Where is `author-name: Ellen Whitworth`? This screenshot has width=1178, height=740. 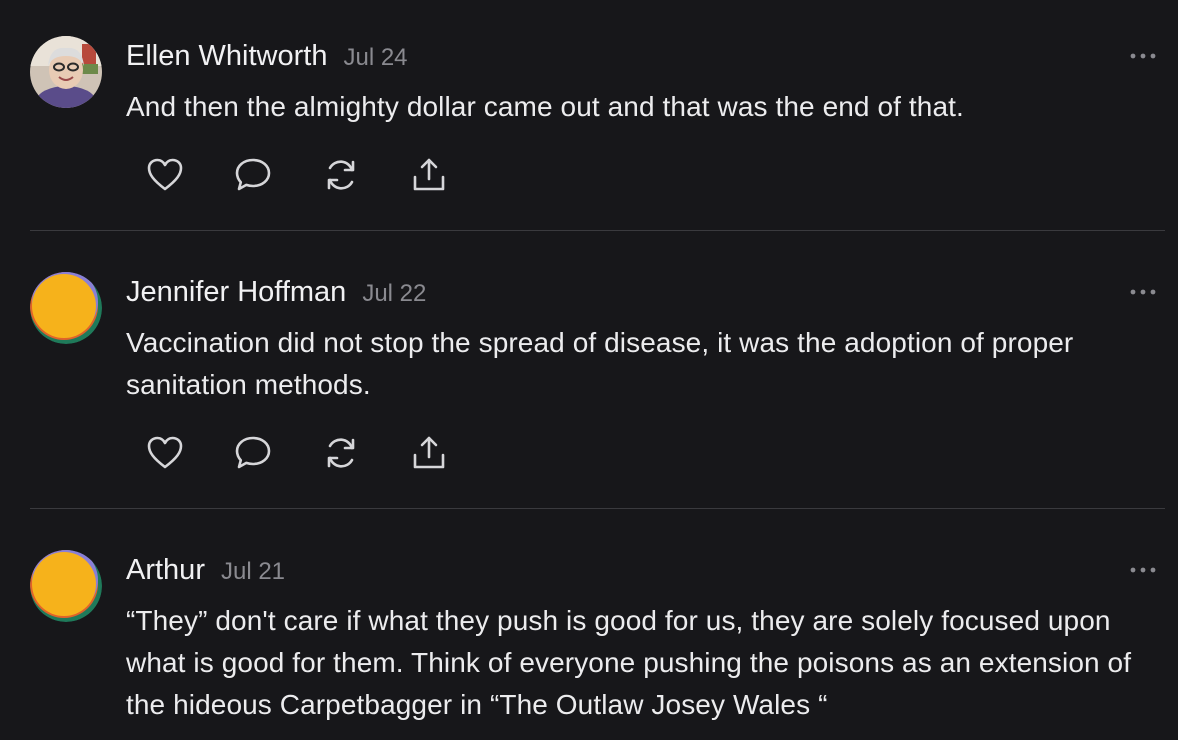 author-name: Ellen Whitworth is located at coordinates (226, 56).